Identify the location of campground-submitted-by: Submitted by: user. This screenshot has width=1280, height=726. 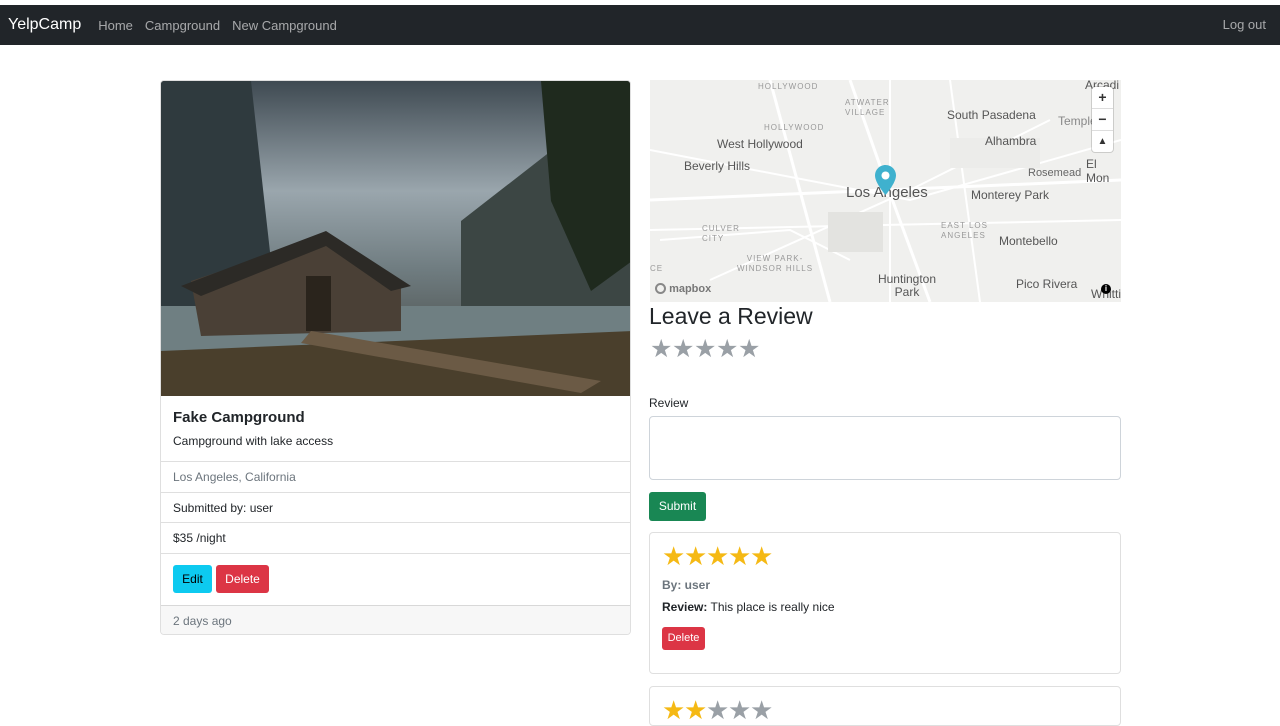
(395, 507).